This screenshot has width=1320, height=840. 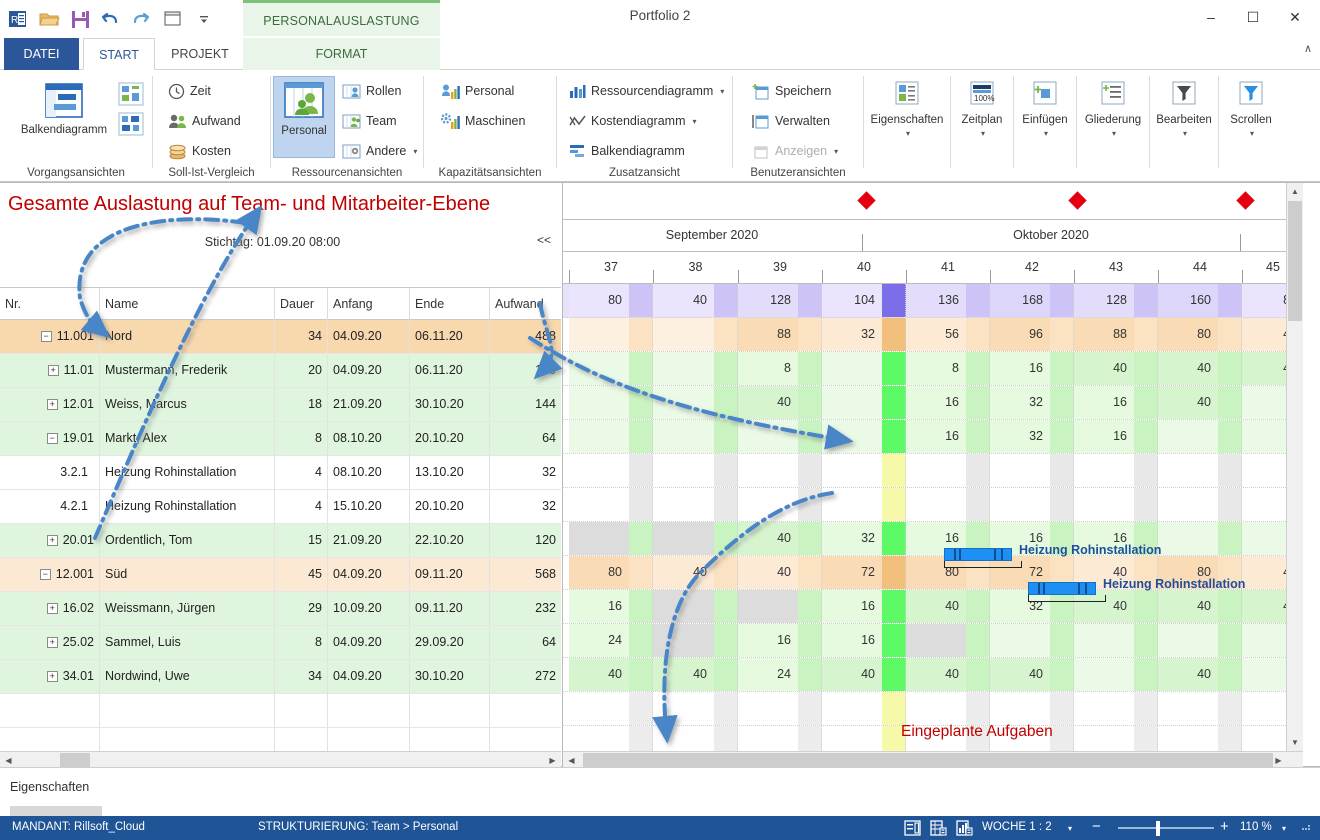 What do you see at coordinates (280, 439) in the screenshot?
I see `table-row: −19.01 Markt, Alex 8 08.10.20 20.10.20 64` at bounding box center [280, 439].